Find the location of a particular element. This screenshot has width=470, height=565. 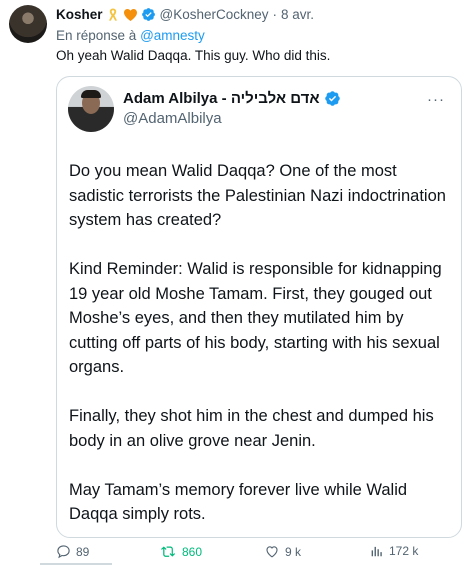

reply-button: 89 is located at coordinates (72, 551).